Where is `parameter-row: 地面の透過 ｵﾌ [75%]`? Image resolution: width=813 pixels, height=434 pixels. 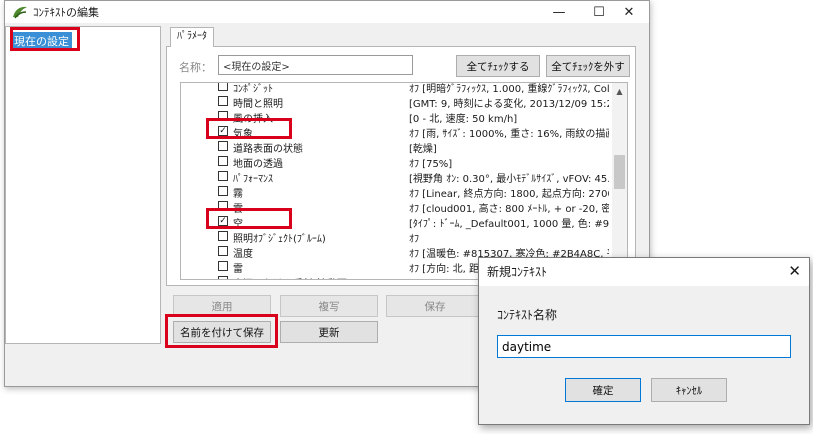
parameter-row: 地面の透過 ｵﾌ [75%] is located at coordinates (397, 162).